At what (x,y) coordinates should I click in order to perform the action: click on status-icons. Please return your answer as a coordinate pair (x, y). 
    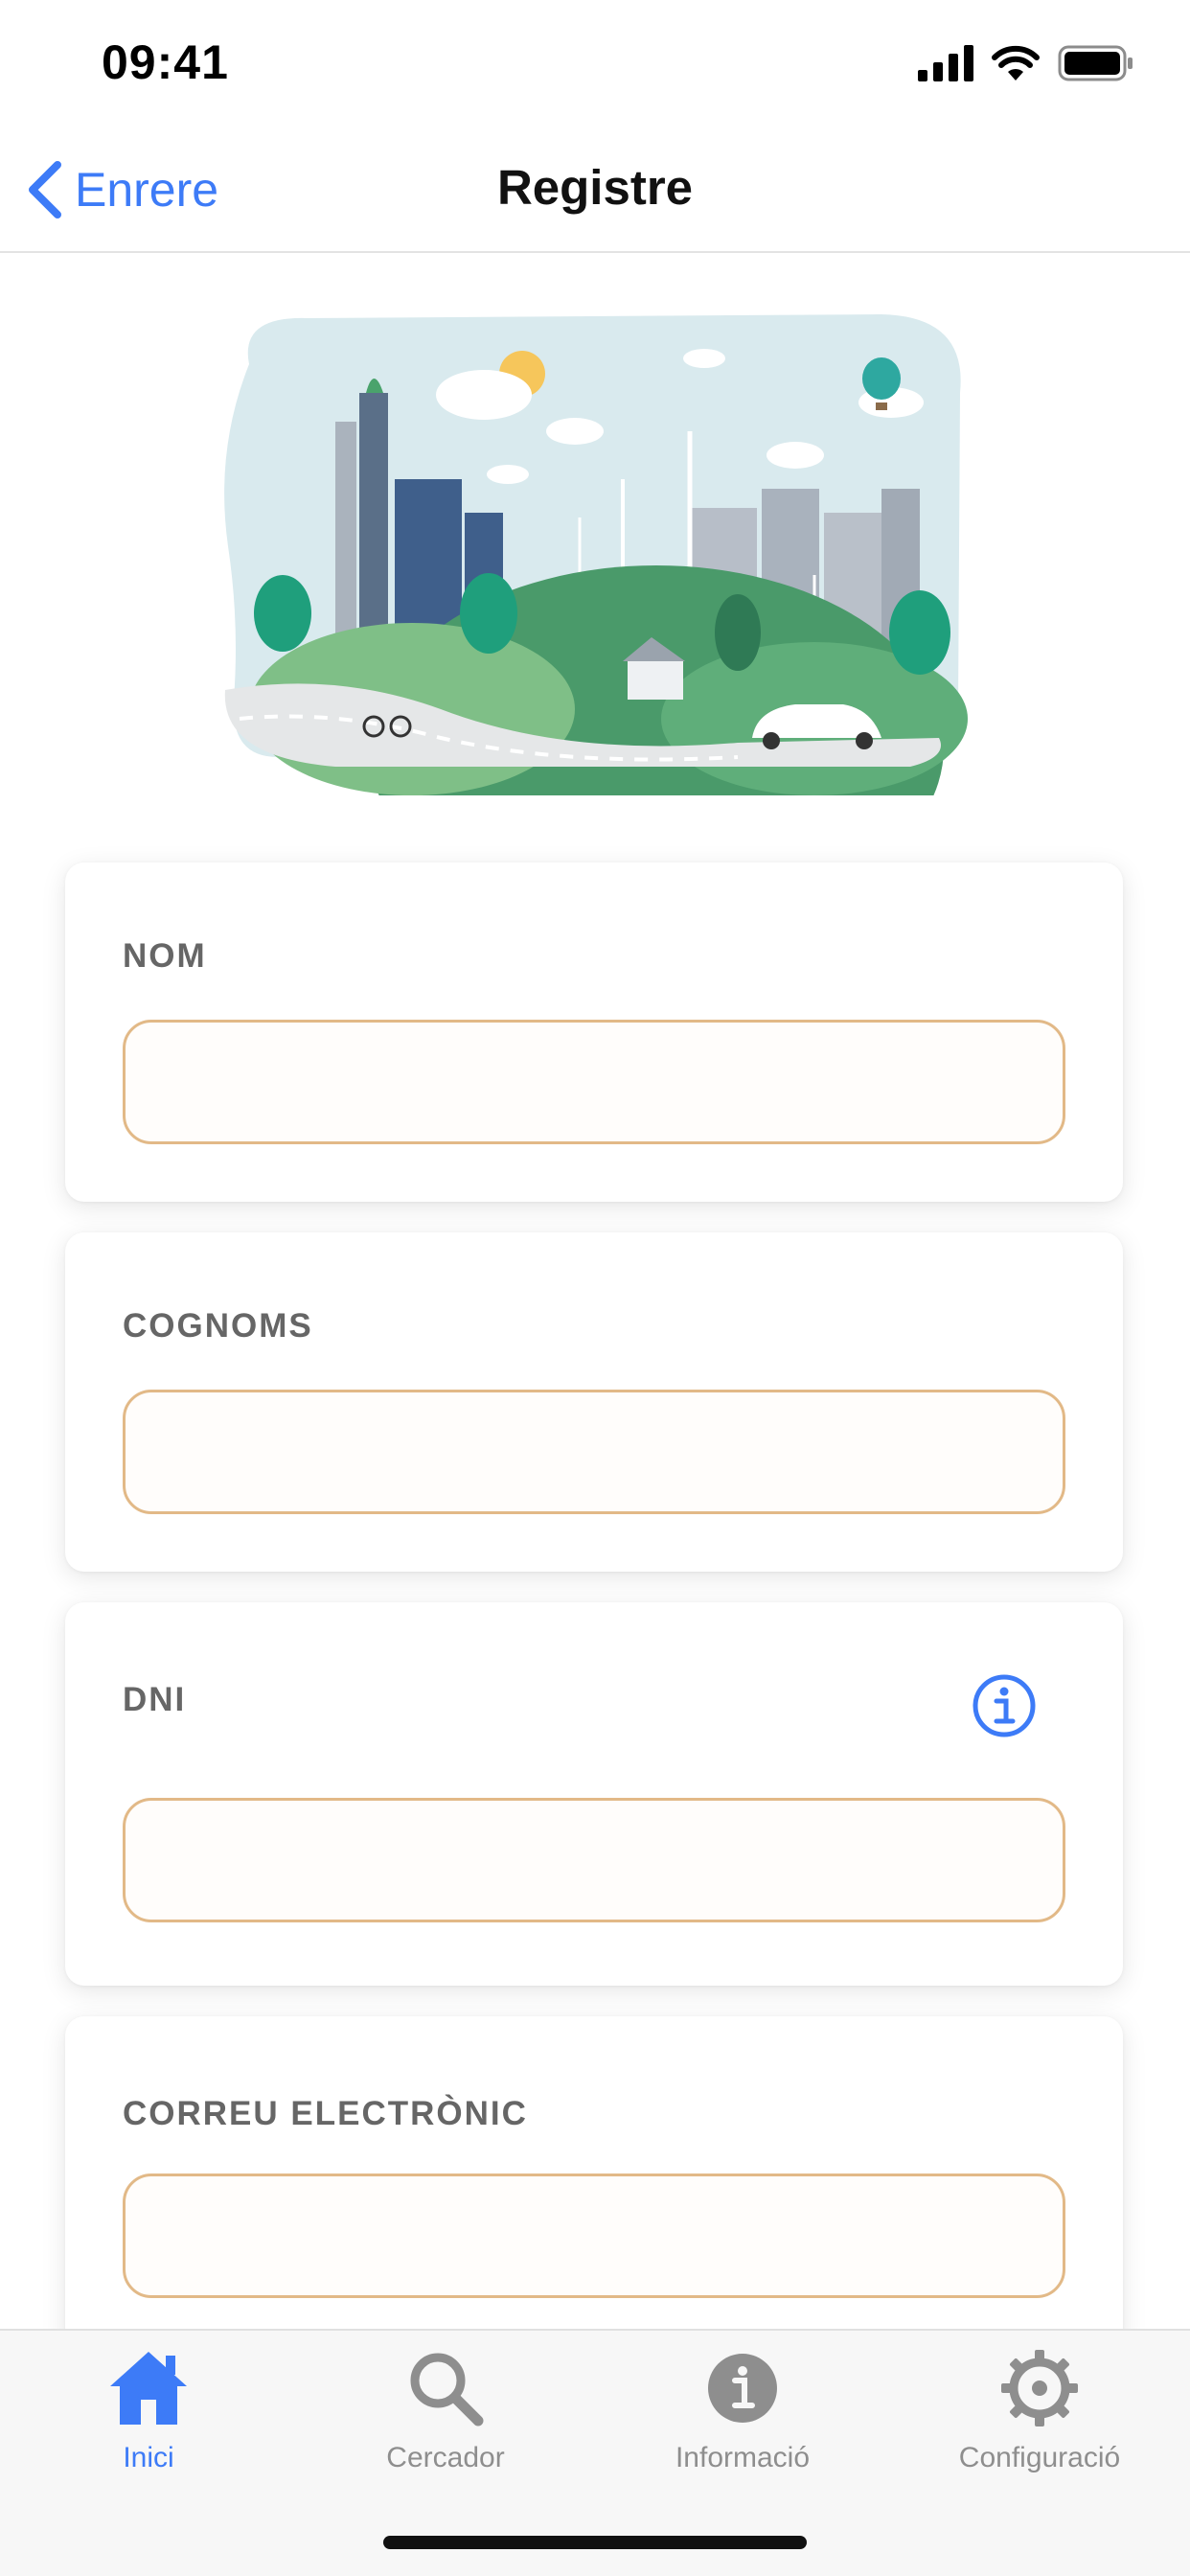
    Looking at the image, I should click on (1026, 63).